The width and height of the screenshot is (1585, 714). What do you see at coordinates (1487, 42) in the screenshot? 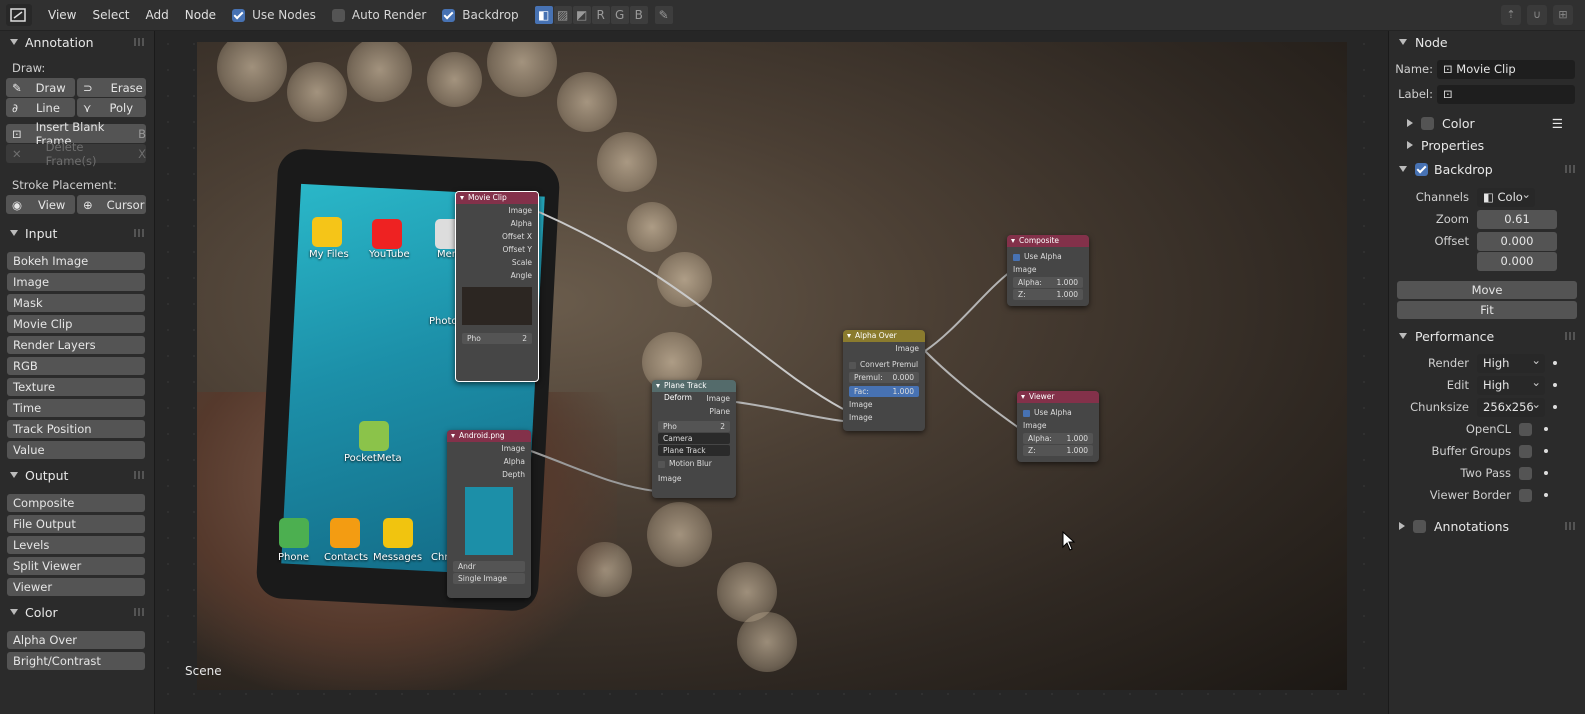
I see `node-panel-header: Node` at bounding box center [1487, 42].